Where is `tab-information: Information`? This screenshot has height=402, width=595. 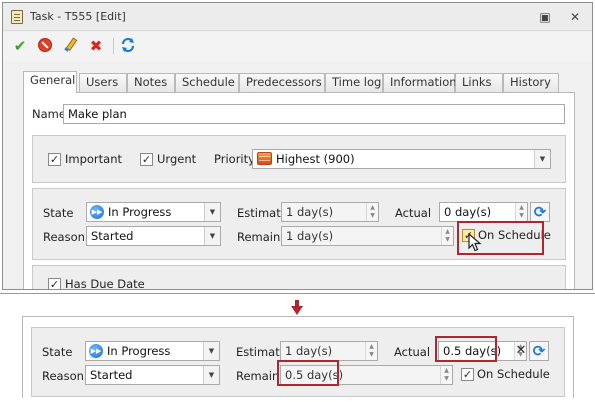
tab-information: Information is located at coordinates (420, 82).